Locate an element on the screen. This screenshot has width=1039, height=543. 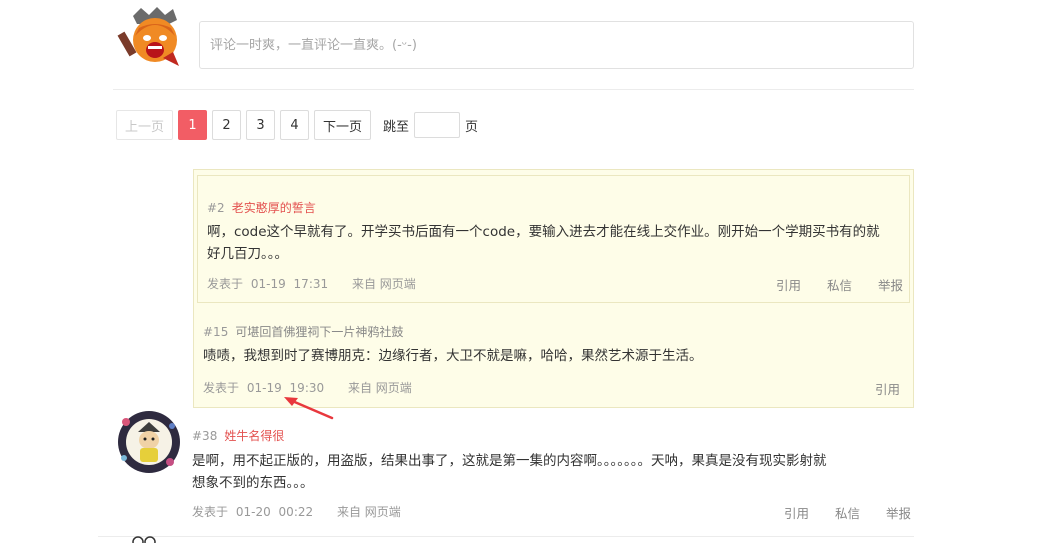
quoted-comment-actions: 引用 私信 举报 is located at coordinates (826, 284).